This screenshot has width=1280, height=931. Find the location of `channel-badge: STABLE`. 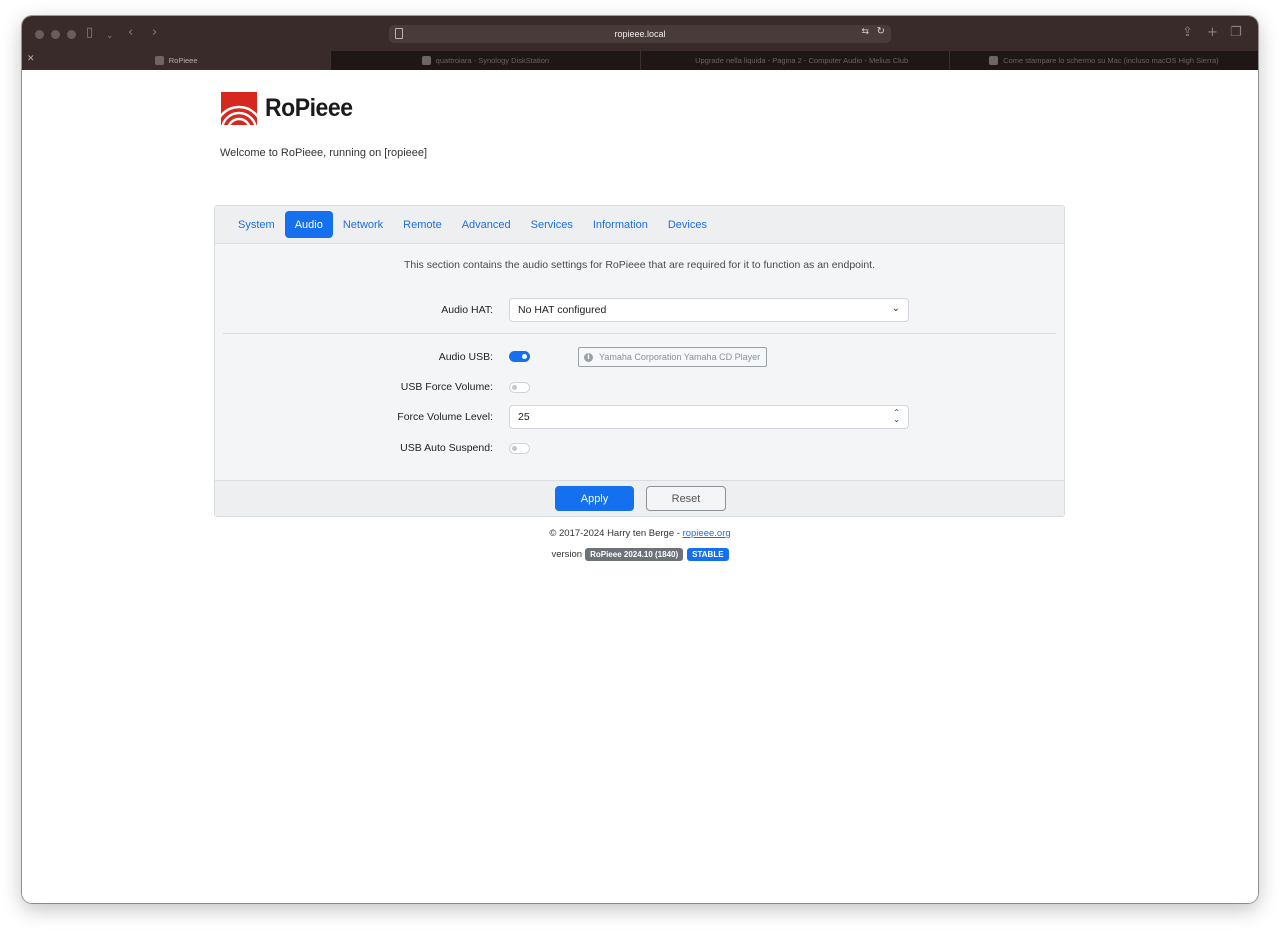

channel-badge: STABLE is located at coordinates (708, 554).